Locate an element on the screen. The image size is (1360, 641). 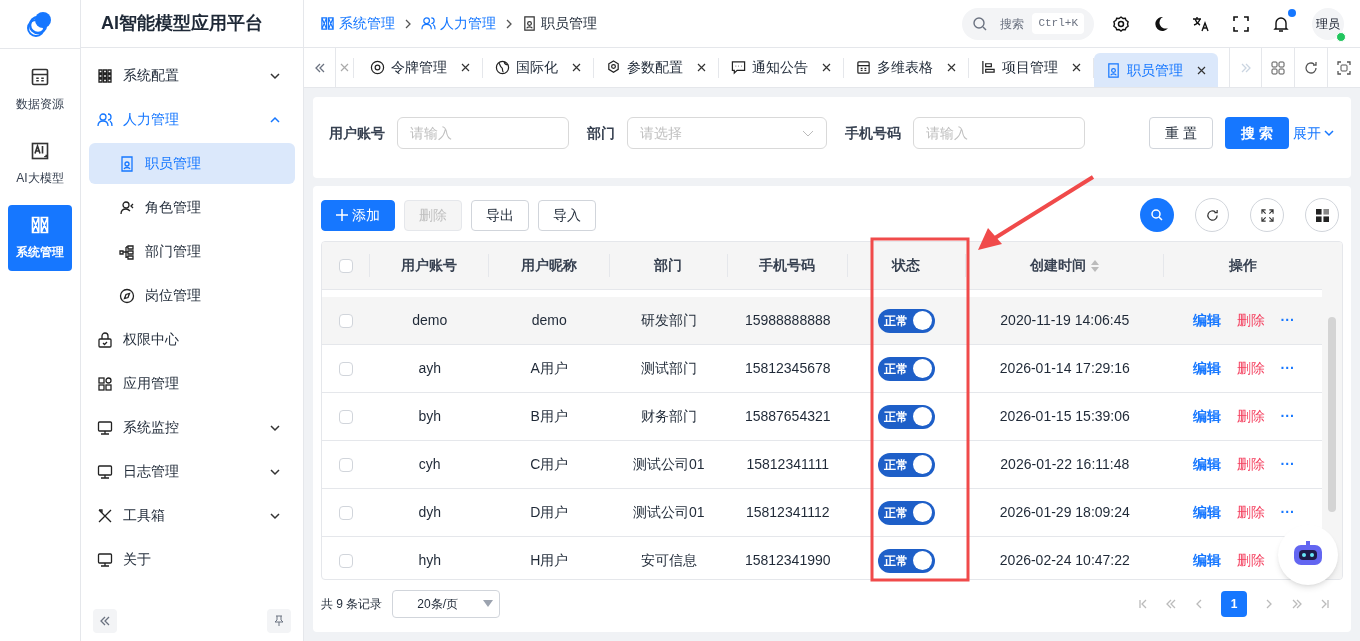
rail-item: 数据资源 is located at coordinates (40, 90).